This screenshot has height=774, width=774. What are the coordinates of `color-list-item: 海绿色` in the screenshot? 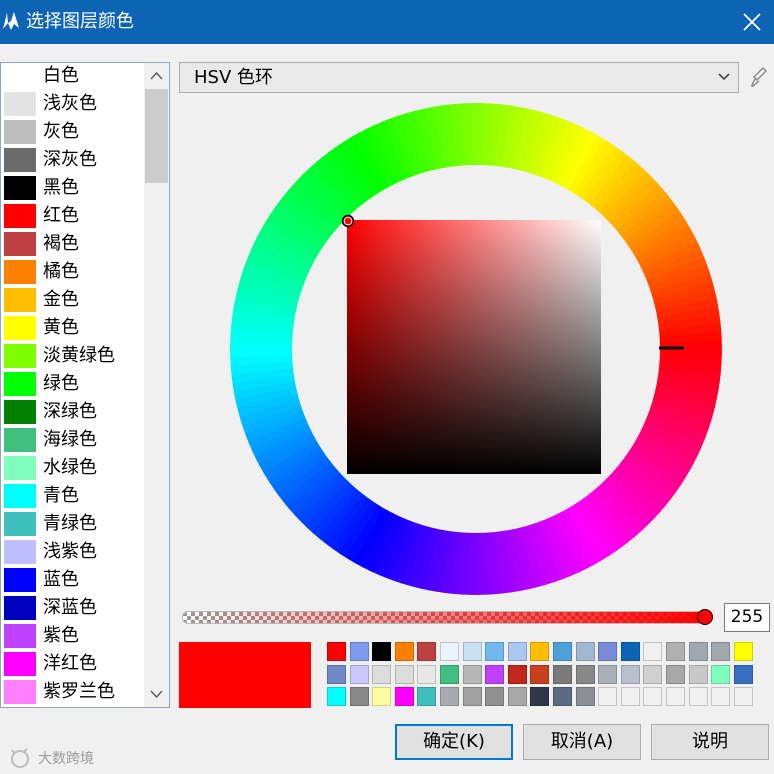 It's located at (72, 441).